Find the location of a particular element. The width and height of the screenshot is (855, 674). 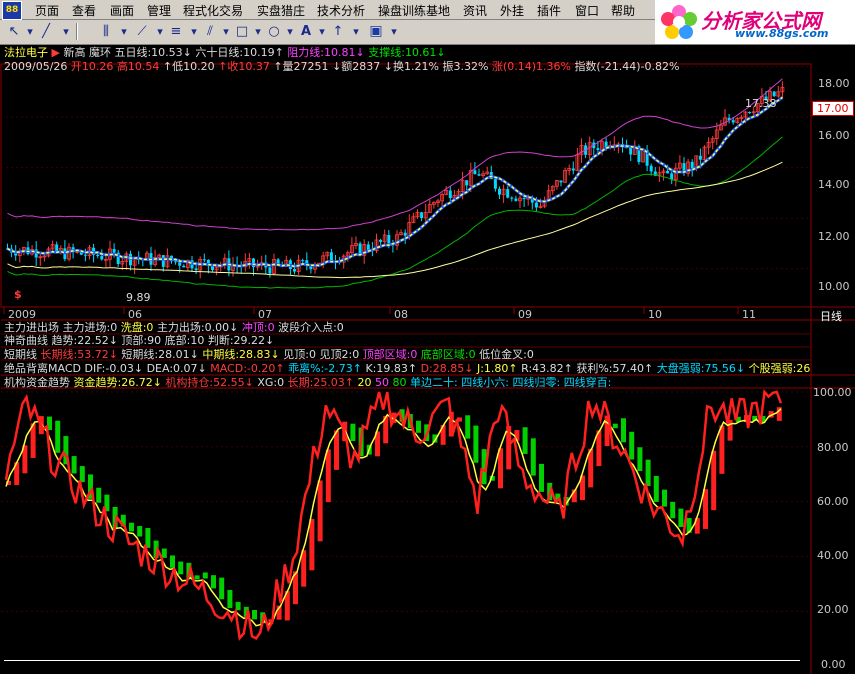

price-tick-16: 16.00 is located at coordinates (834, 135).